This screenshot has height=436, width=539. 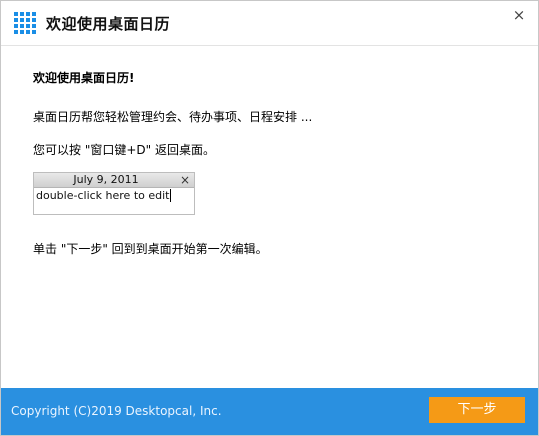 I want to click on copyright-text: Copyright (C)2019 Desktopcal, Inc., so click(x=116, y=411).